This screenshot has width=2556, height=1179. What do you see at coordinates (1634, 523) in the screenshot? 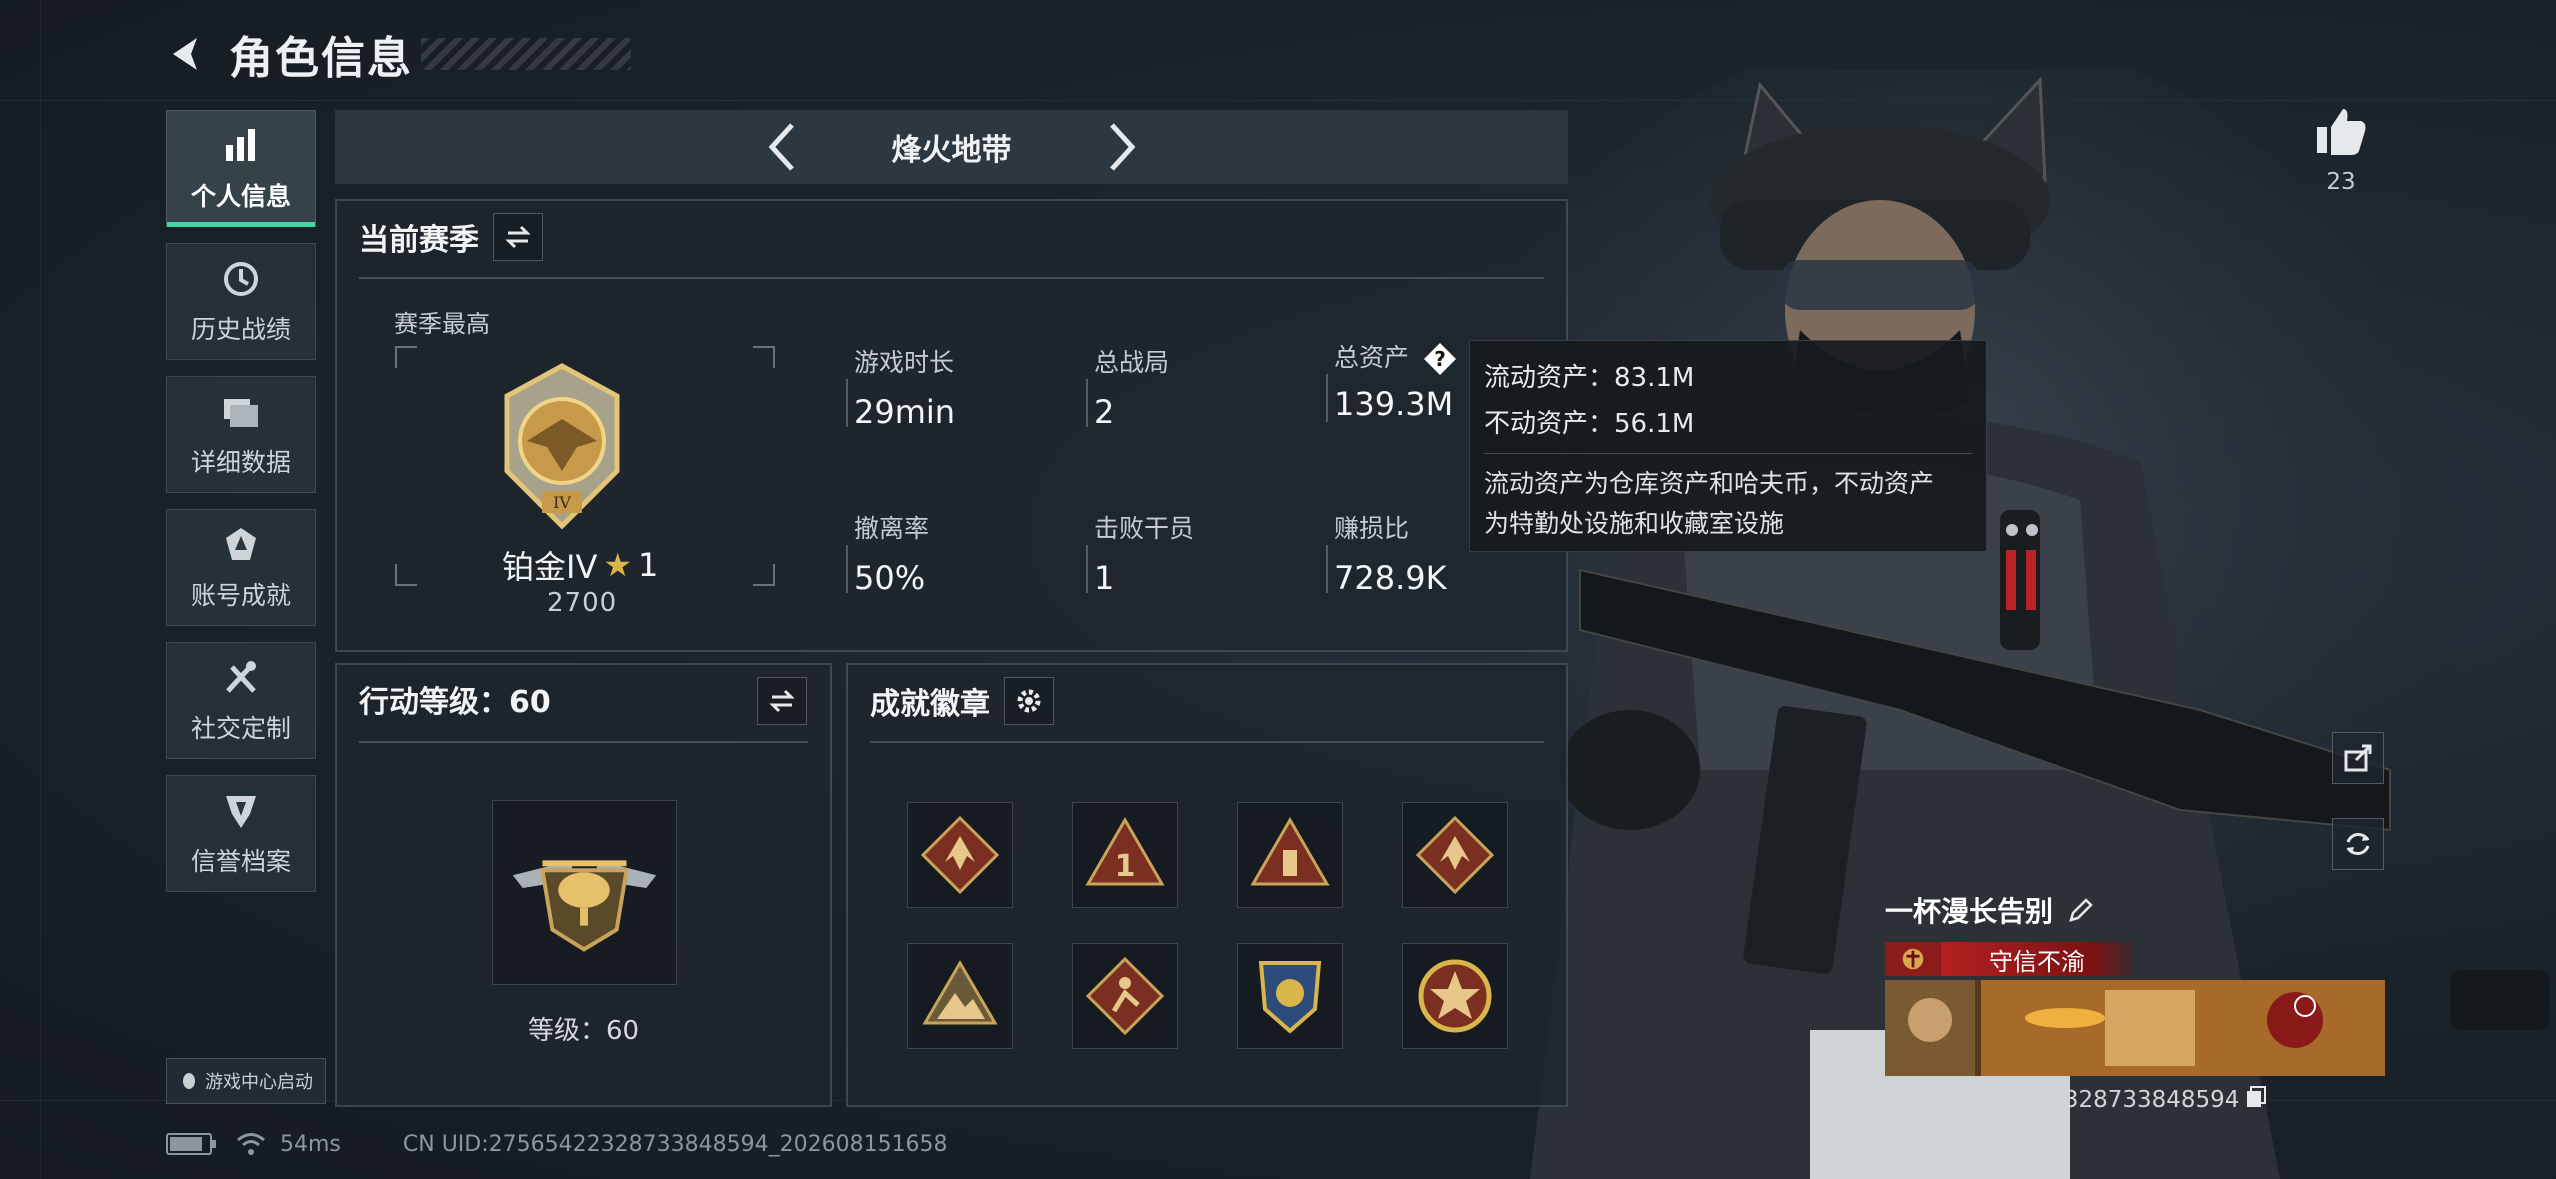
I see `tooltip-description-line: 为特勤处设施和收藏室设施` at bounding box center [1634, 523].